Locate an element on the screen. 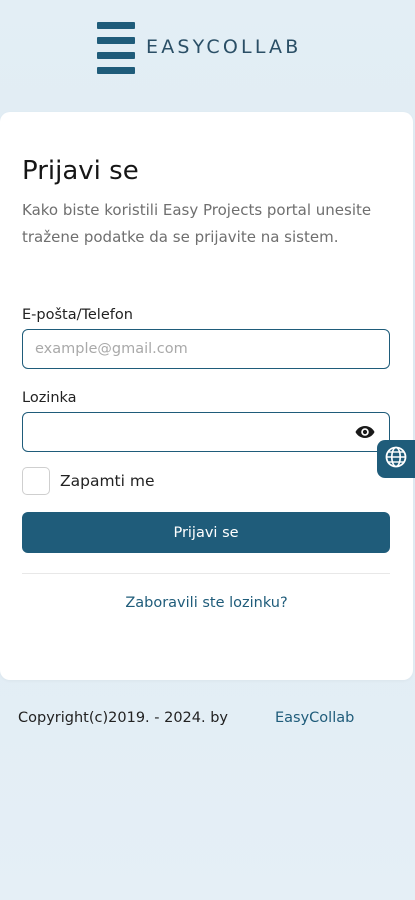 Image resolution: width=415 pixels, height=900 pixels. language-switcher-button is located at coordinates (396, 459).